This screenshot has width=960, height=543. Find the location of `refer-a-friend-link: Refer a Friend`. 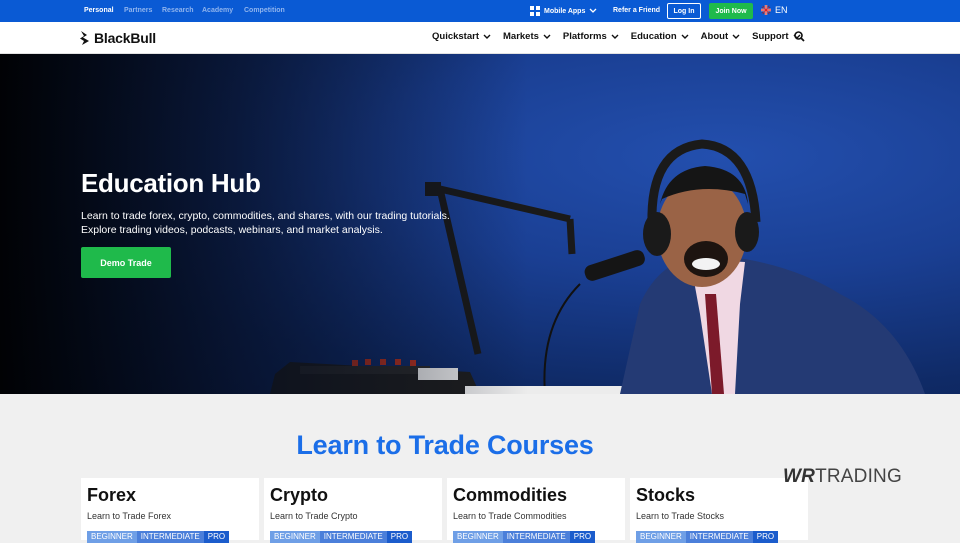

refer-a-friend-link: Refer a Friend is located at coordinates (636, 10).